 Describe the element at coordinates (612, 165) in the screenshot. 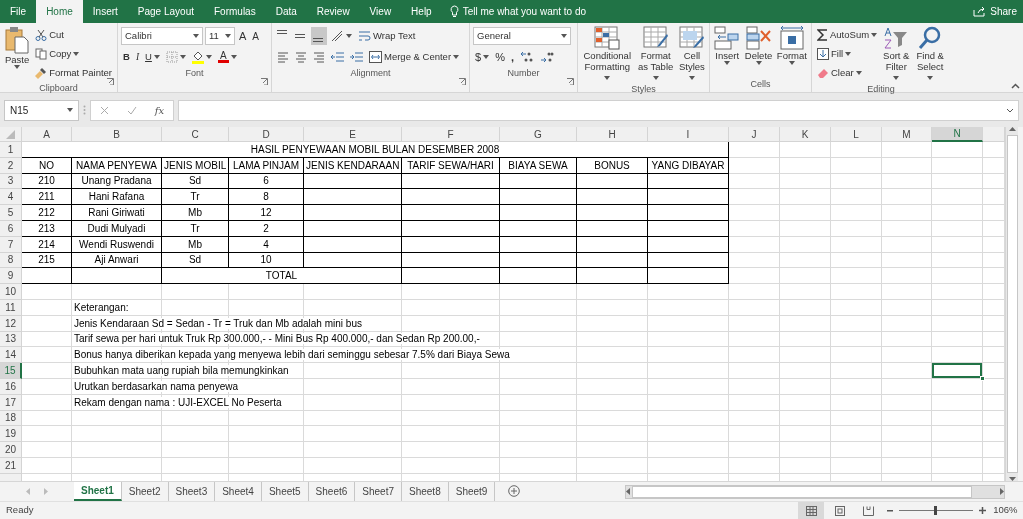

I see `column-heading: BONUS` at that location.